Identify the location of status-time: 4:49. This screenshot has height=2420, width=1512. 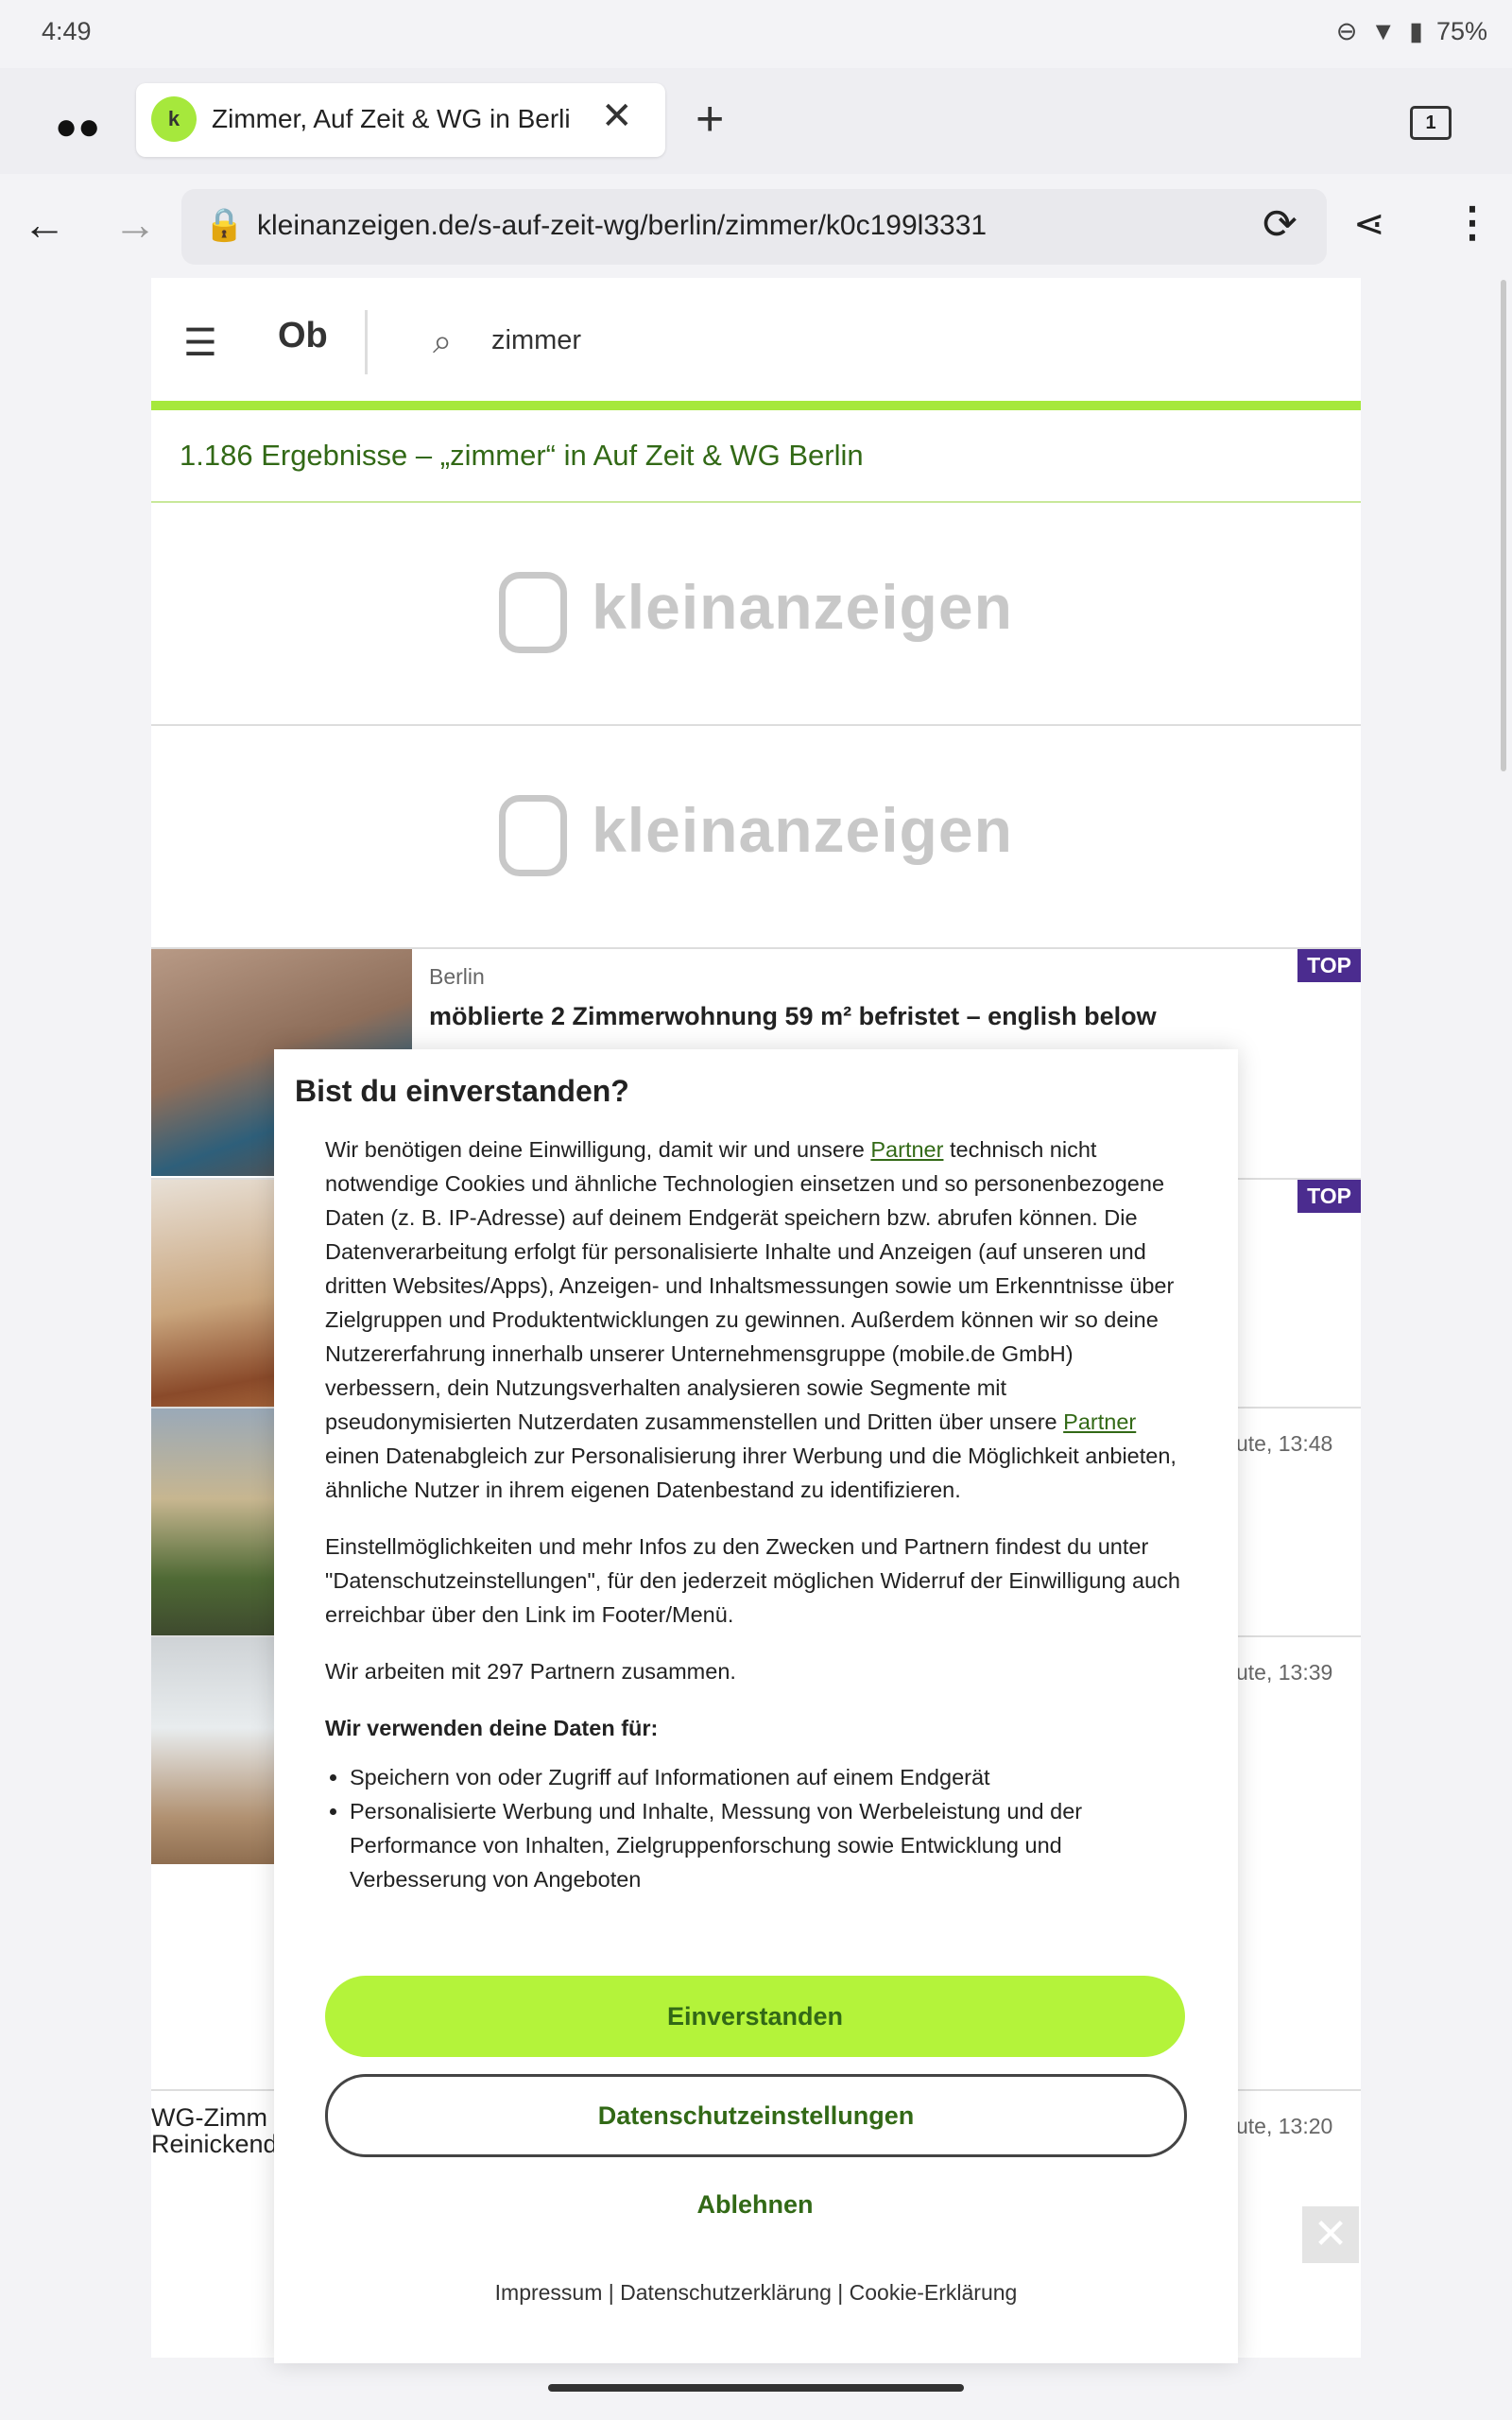
(67, 31).